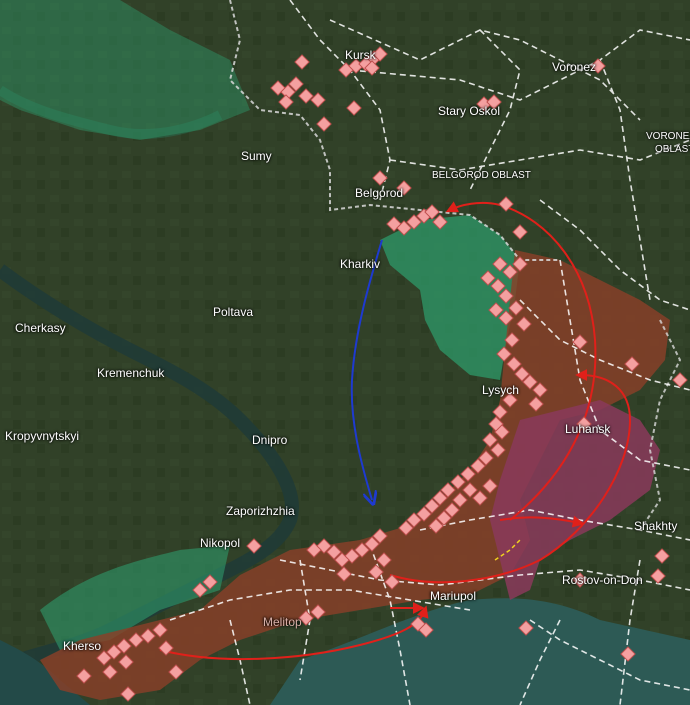 Image resolution: width=690 pixels, height=705 pixels. Describe the element at coordinates (379, 193) in the screenshot. I see `label-belgorod: Belgorod` at that location.